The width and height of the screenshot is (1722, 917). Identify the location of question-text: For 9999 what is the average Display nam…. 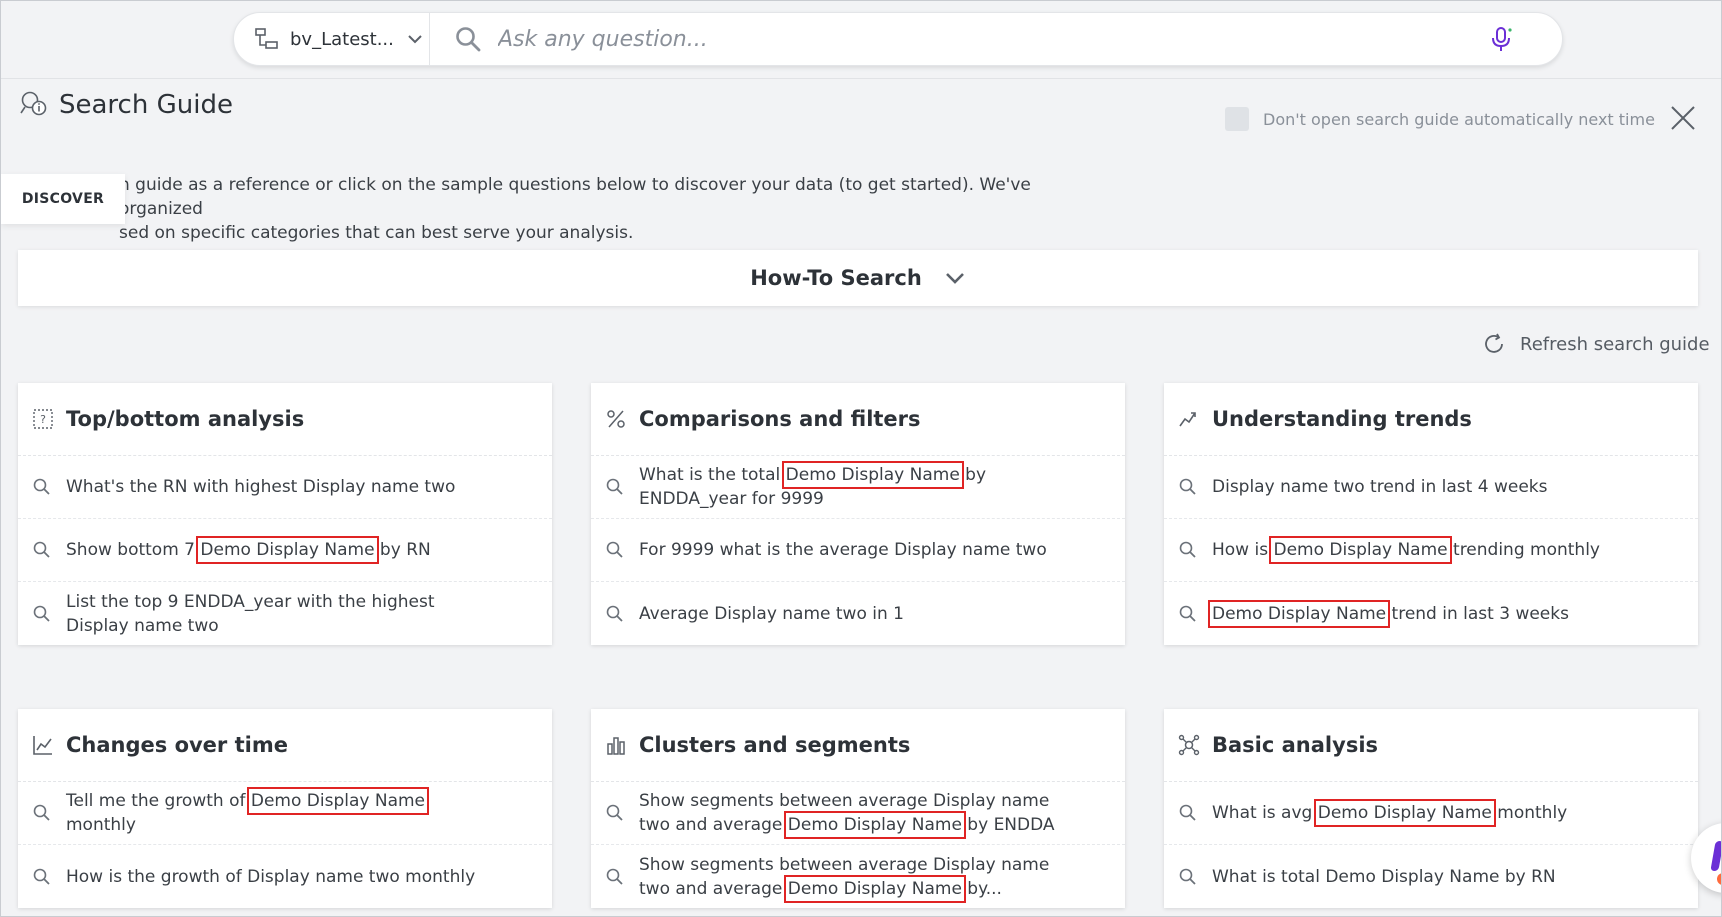
(849, 550).